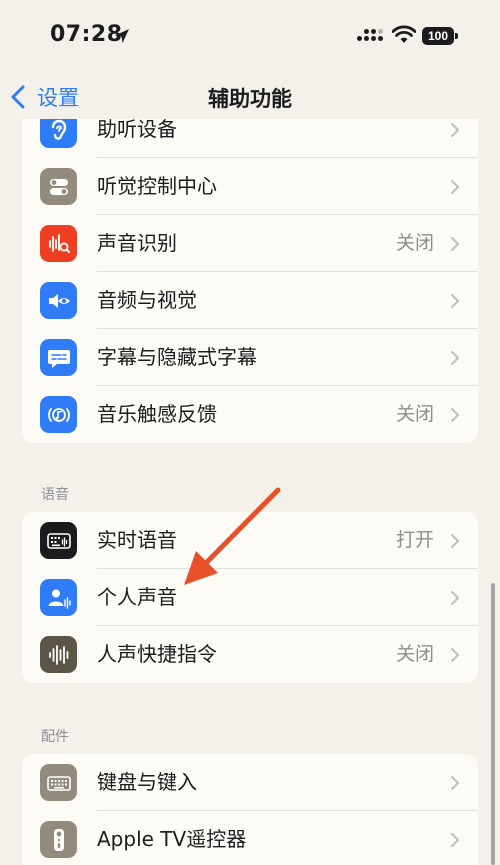  I want to click on scrollbar, so click(493, 724).